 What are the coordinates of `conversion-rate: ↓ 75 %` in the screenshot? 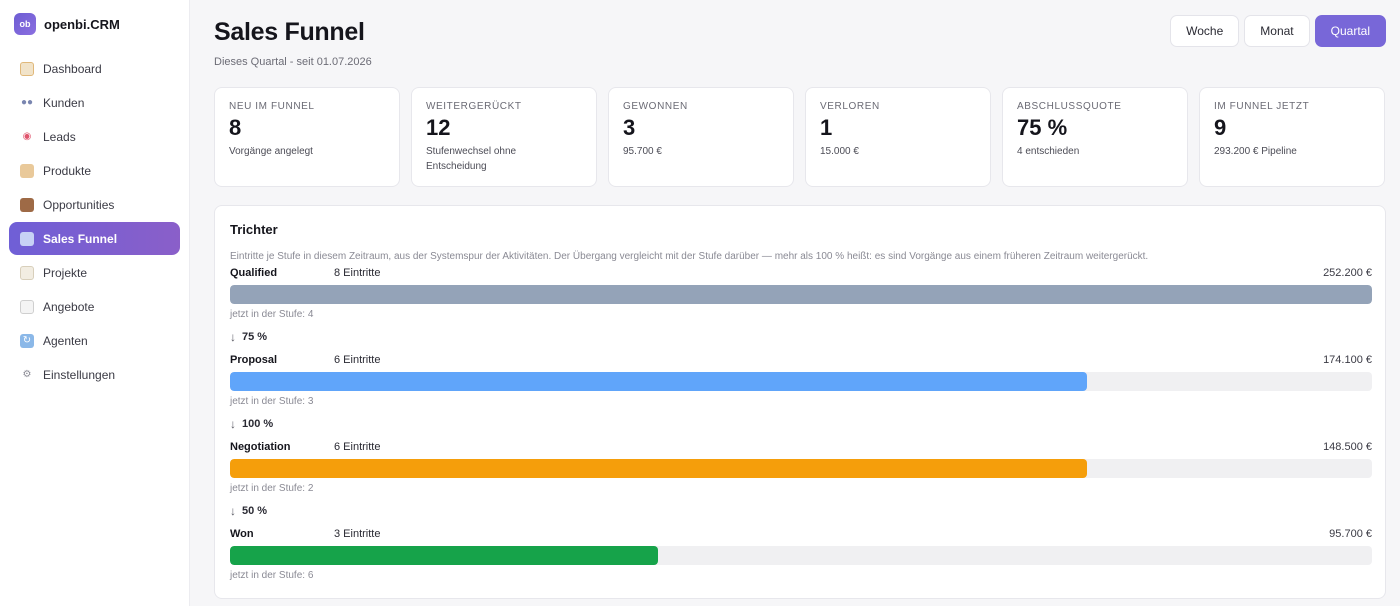 It's located at (248, 337).